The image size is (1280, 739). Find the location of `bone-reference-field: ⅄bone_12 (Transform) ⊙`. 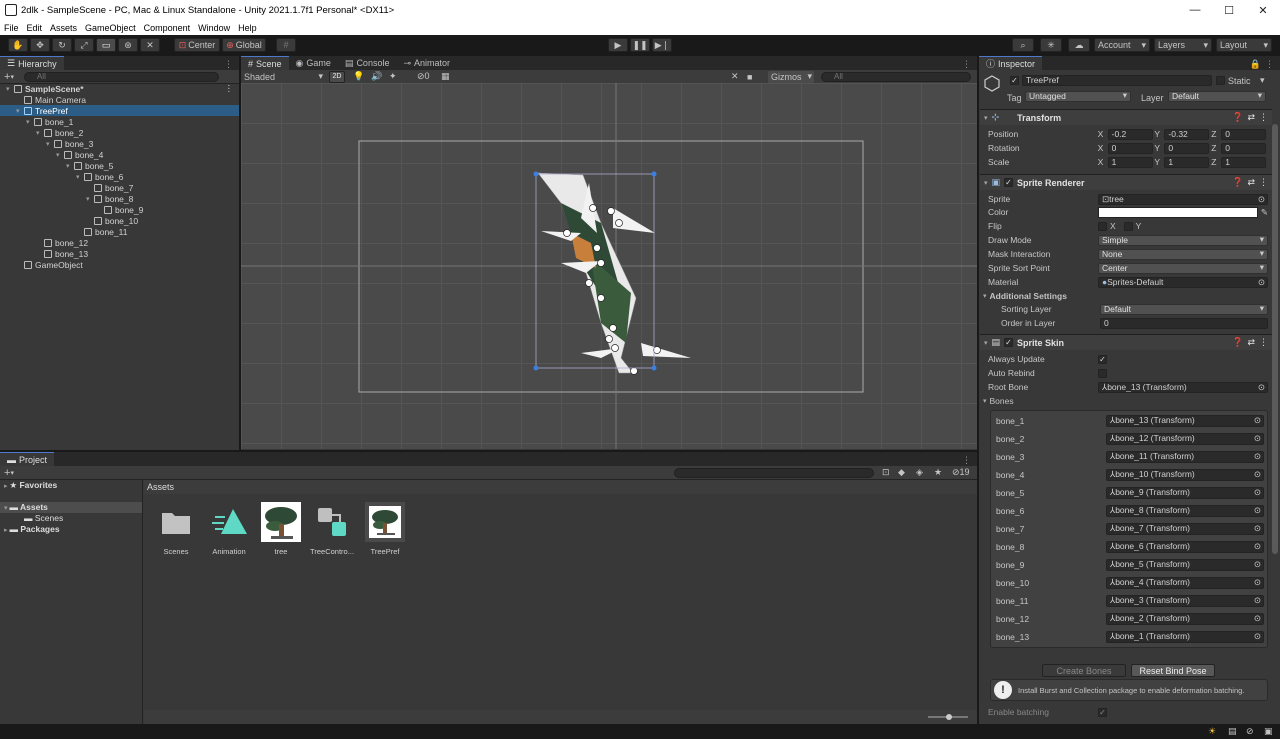

bone-reference-field: ⅄bone_12 (Transform) ⊙ is located at coordinates (1185, 439).